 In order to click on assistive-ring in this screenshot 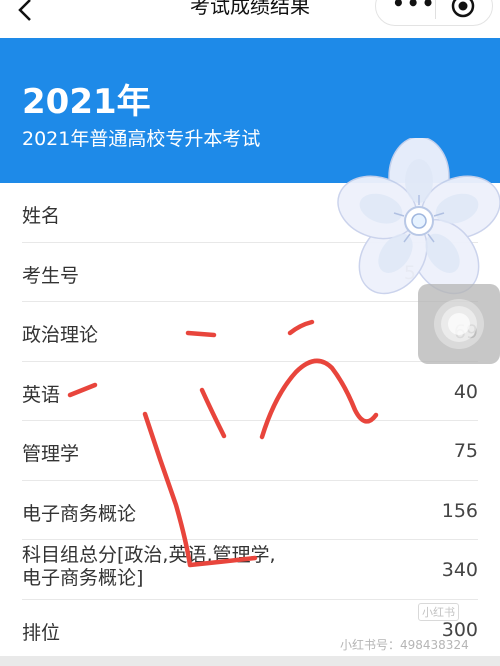, I will do `click(459, 324)`.